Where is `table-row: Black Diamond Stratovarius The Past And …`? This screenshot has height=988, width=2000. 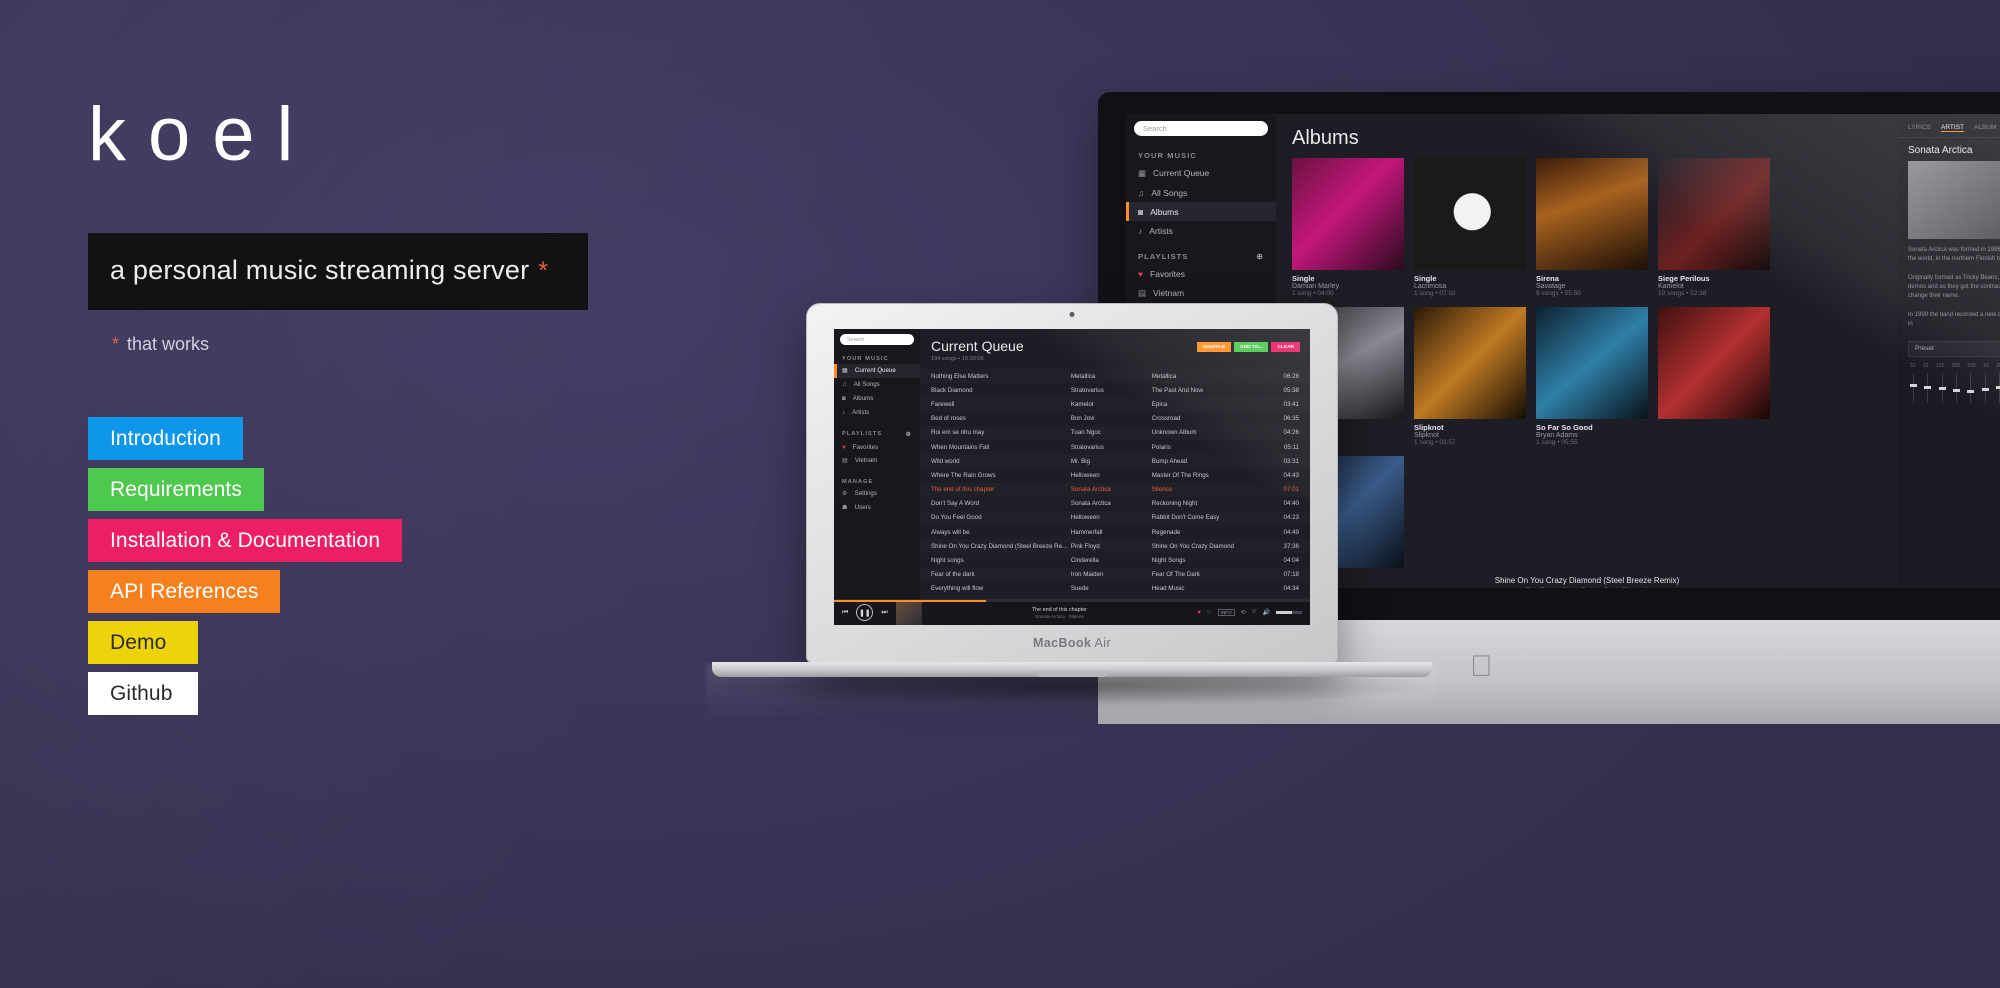 table-row: Black Diamond Stratovarius The Past And … is located at coordinates (1115, 390).